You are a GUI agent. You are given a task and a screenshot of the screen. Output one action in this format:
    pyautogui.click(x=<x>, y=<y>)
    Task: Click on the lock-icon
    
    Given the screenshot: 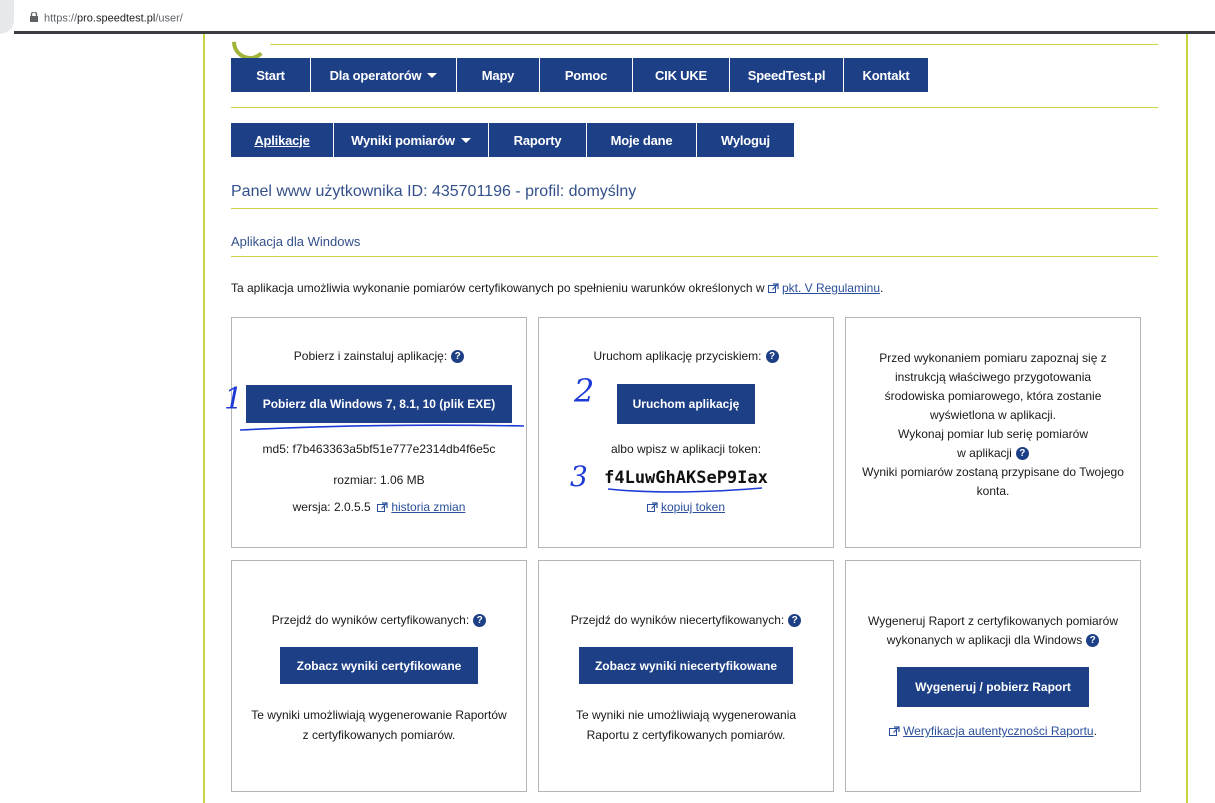 What is the action you would take?
    pyautogui.click(x=34, y=18)
    